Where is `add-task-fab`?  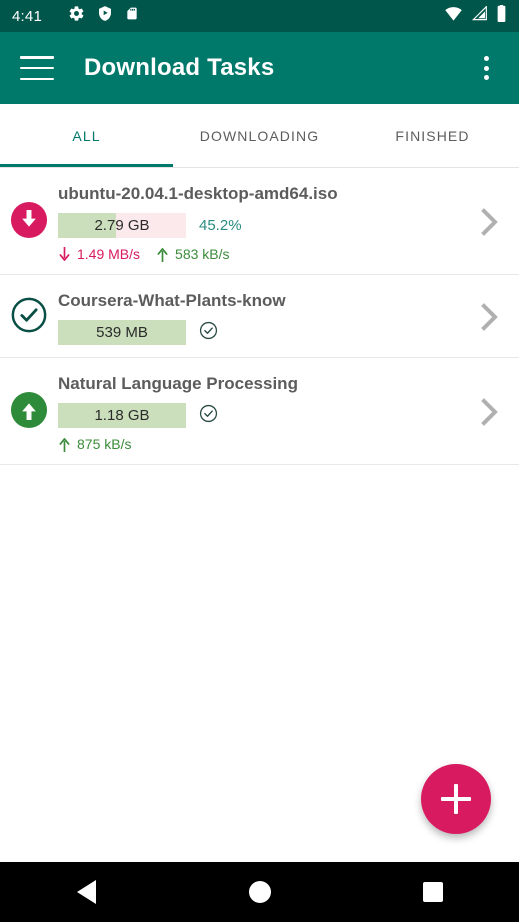 add-task-fab is located at coordinates (456, 799).